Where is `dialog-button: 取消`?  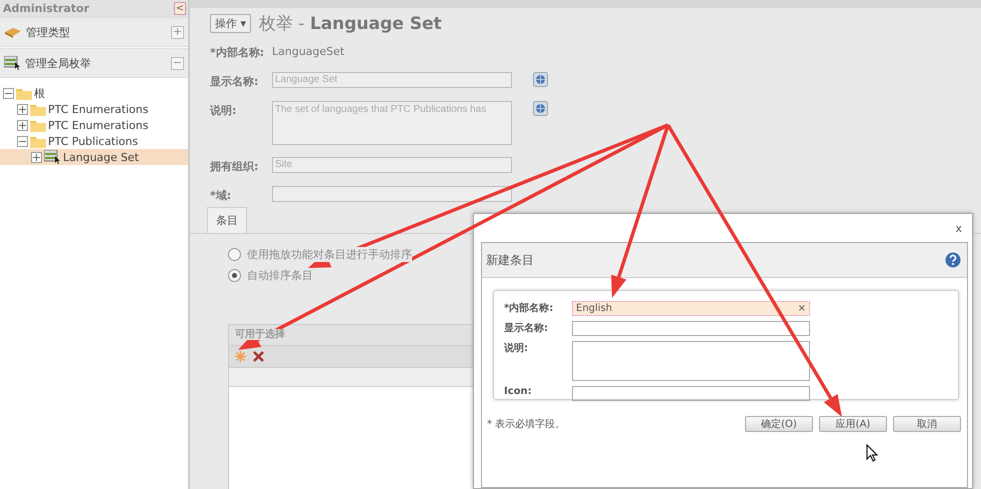 dialog-button: 取消 is located at coordinates (927, 424).